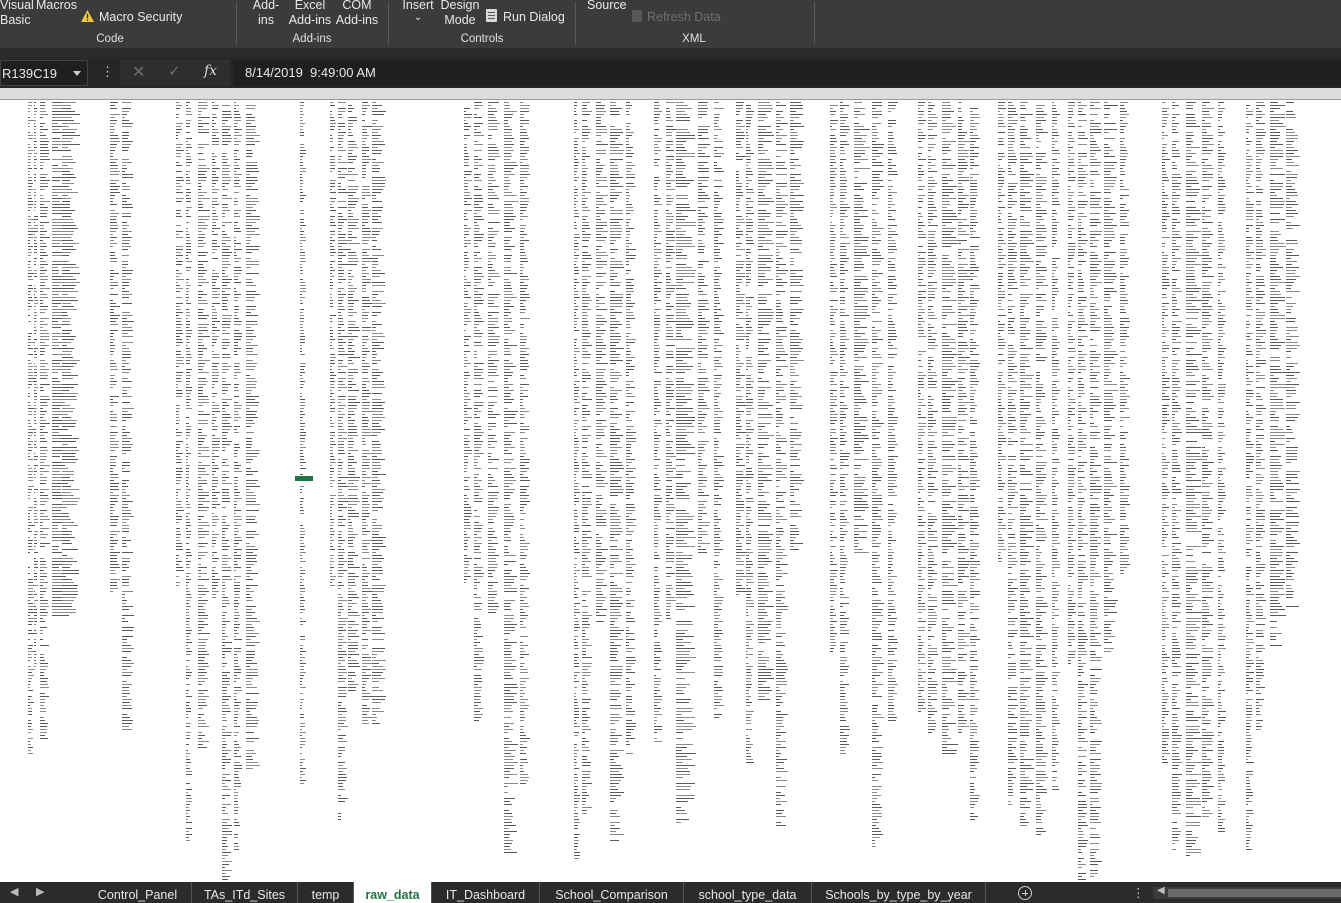  Describe the element at coordinates (460, 14) in the screenshot. I see `design-mode-button: Design Mode` at that location.